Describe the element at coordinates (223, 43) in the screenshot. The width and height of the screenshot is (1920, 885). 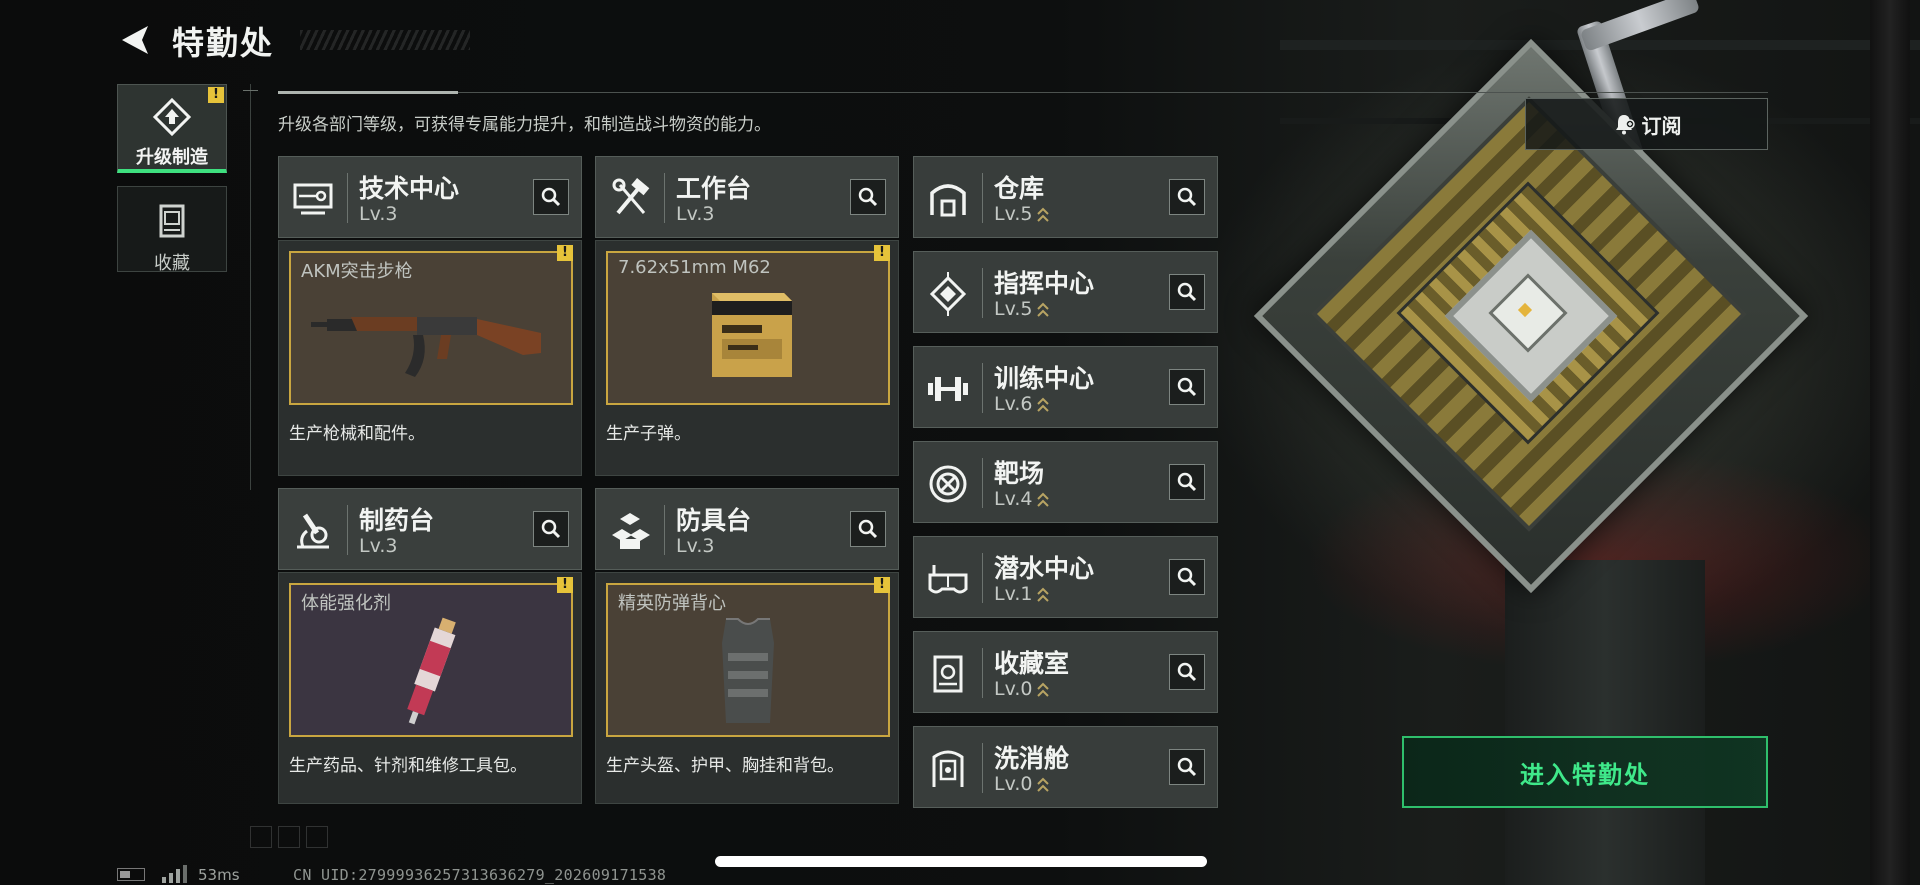
I see `page-title: 特勤处` at that location.